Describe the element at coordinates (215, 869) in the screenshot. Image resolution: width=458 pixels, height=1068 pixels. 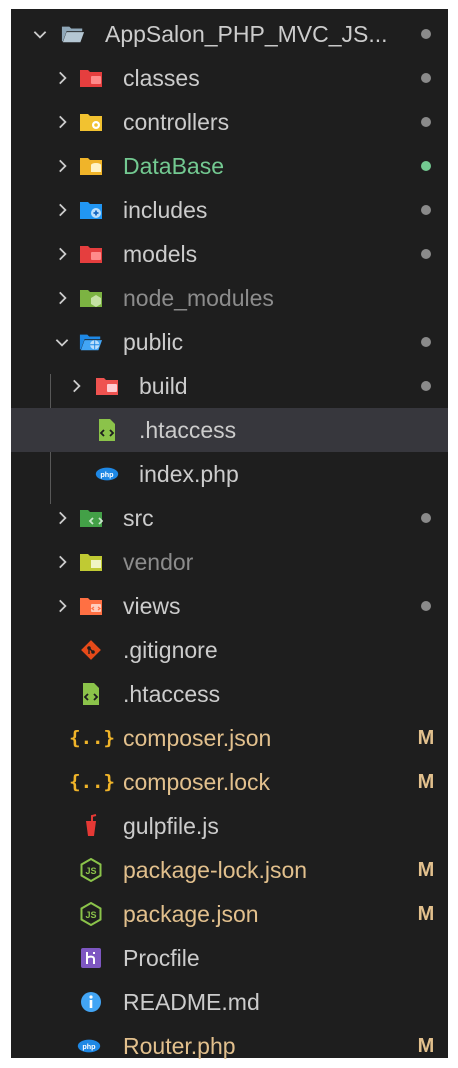
I see `tree-item-label: package-lock.json` at that location.